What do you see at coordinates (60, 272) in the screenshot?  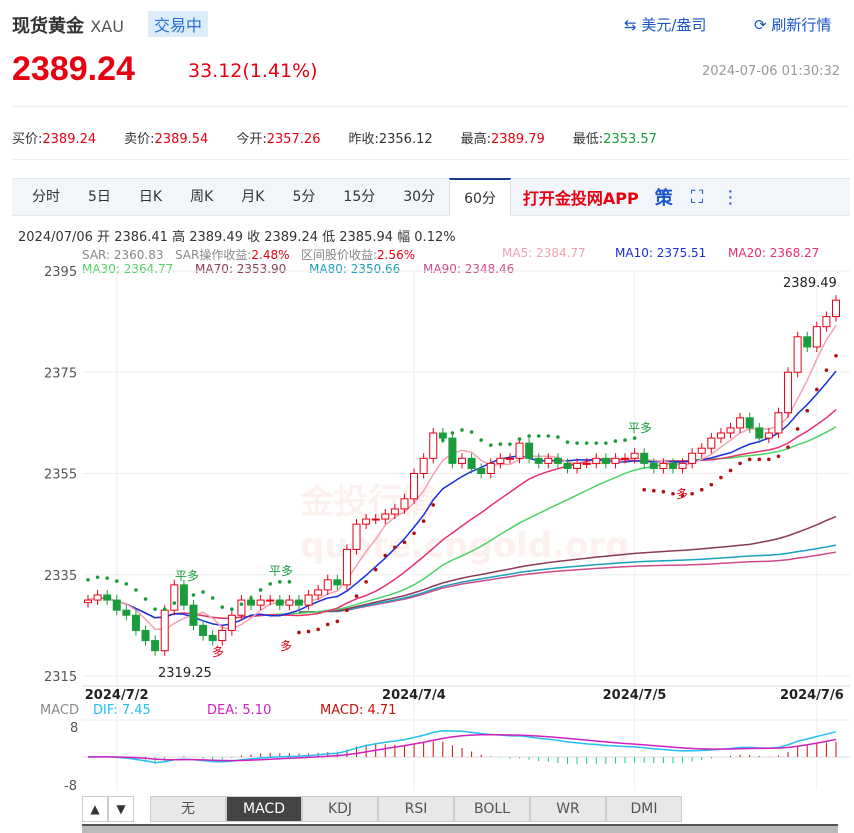 I see `y-tick-label: 2395` at bounding box center [60, 272].